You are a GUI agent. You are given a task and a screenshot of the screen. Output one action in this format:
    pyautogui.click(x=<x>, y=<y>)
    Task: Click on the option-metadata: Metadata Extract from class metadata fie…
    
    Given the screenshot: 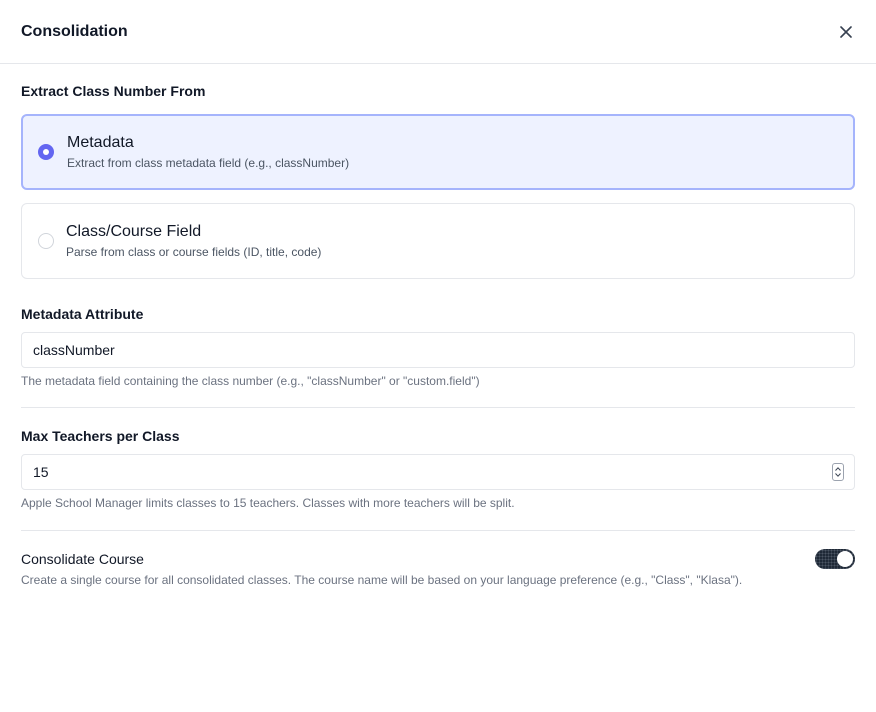 What is the action you would take?
    pyautogui.click(x=438, y=152)
    